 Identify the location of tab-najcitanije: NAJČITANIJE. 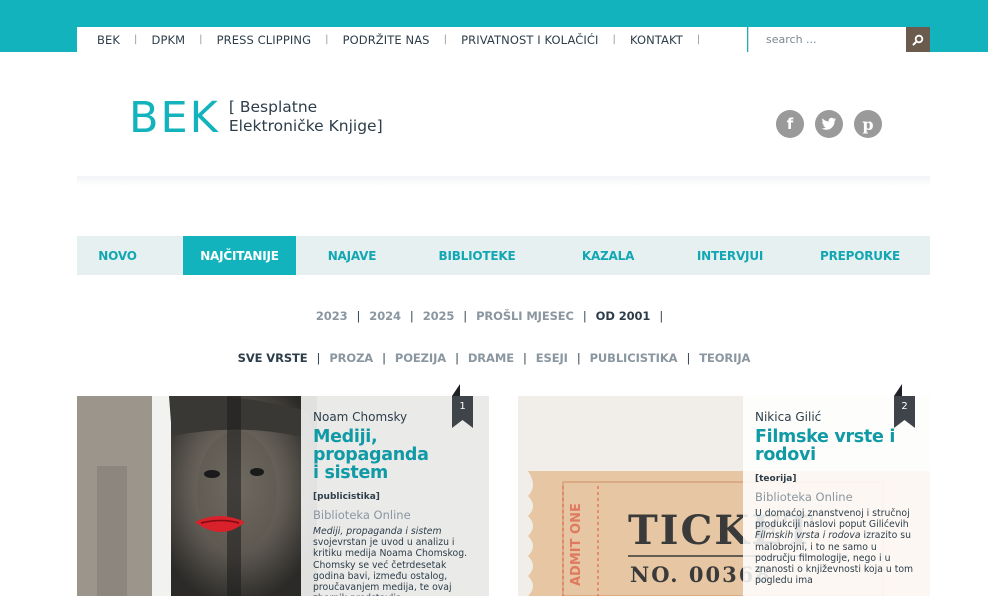
(239, 255).